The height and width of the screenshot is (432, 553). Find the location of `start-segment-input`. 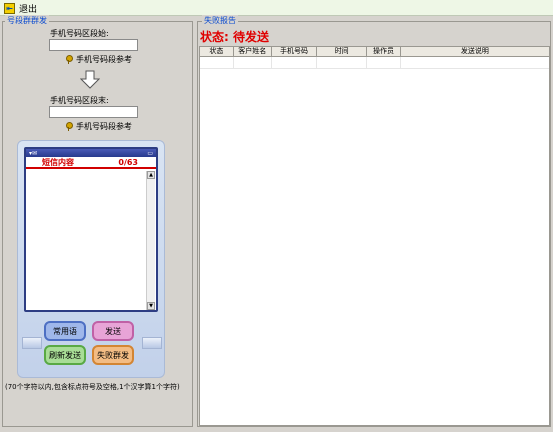

start-segment-input is located at coordinates (93, 45).